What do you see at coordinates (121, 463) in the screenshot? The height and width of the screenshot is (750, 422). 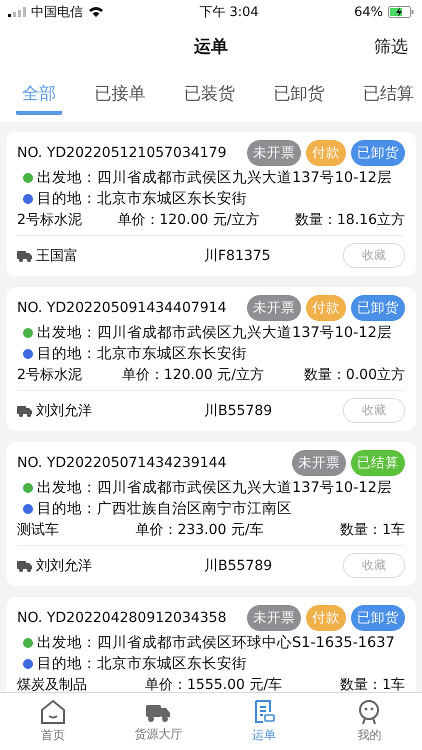 I see `order-number: NO. YD202205071434239144` at bounding box center [121, 463].